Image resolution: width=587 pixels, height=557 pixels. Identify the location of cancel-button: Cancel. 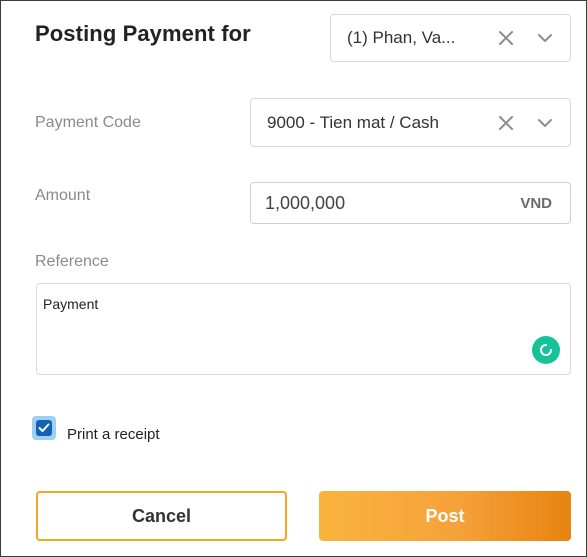
(161, 516).